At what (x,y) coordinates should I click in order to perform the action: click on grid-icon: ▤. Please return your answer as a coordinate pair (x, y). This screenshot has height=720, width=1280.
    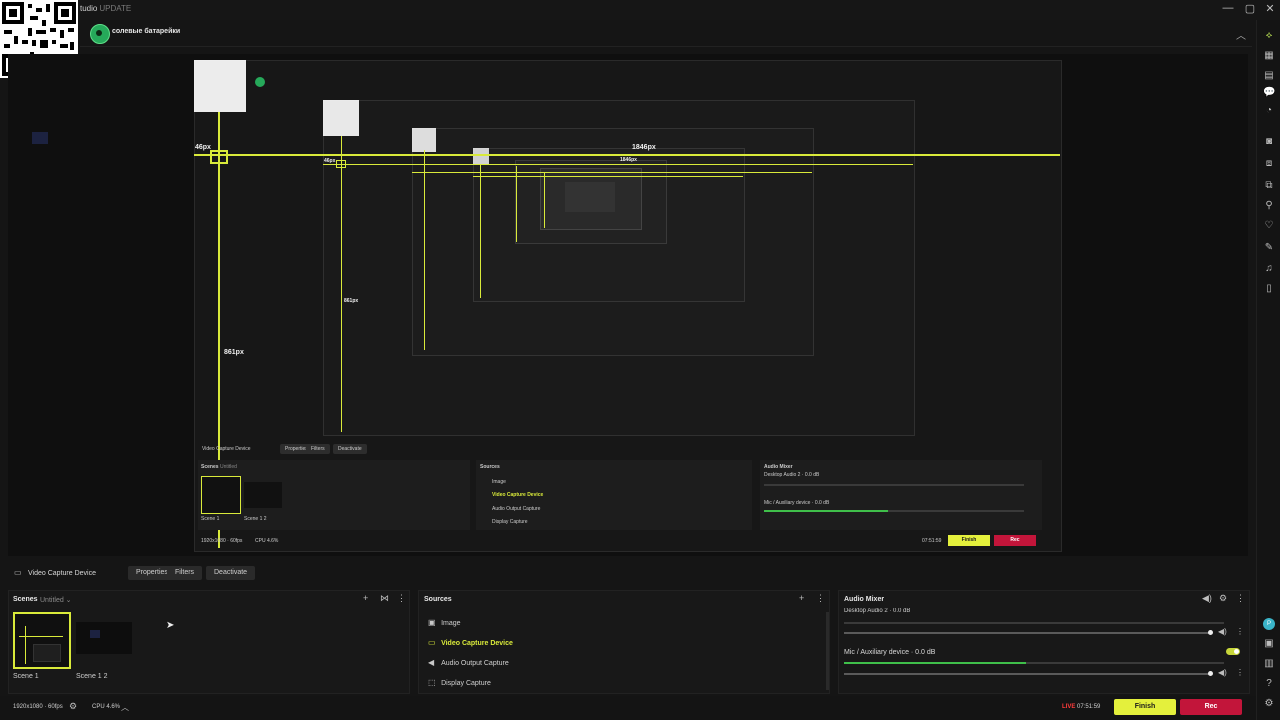
    Looking at the image, I should click on (1269, 76).